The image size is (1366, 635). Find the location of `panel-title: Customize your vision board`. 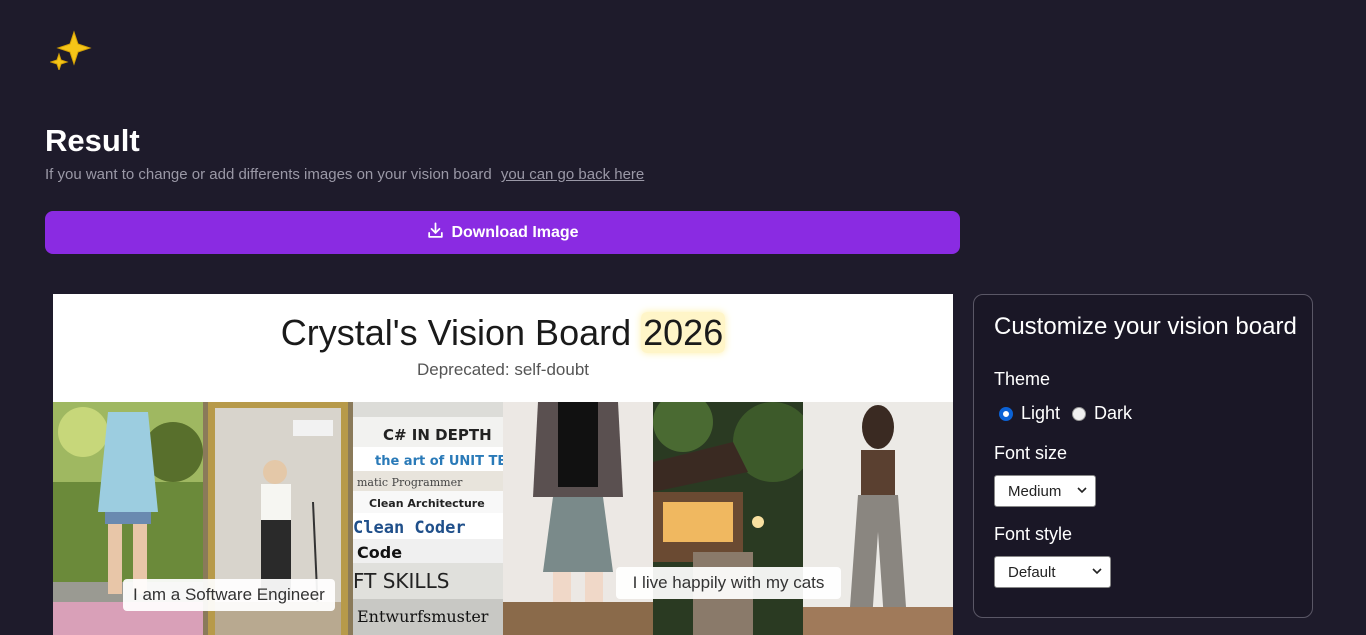

panel-title: Customize your vision board is located at coordinates (1145, 326).